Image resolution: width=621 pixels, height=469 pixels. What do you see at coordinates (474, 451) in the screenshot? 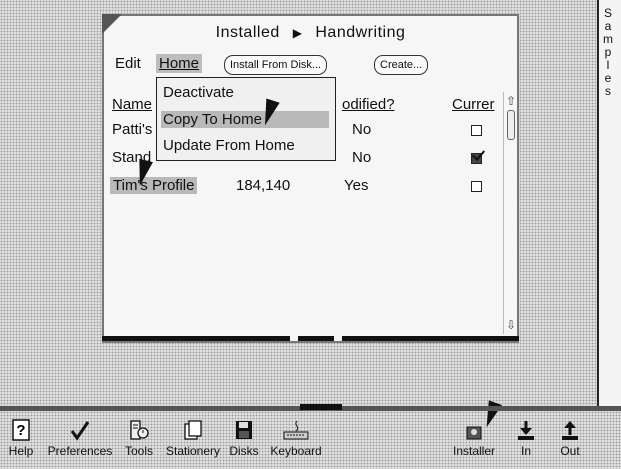
I see `dock-label: Installer` at bounding box center [474, 451].